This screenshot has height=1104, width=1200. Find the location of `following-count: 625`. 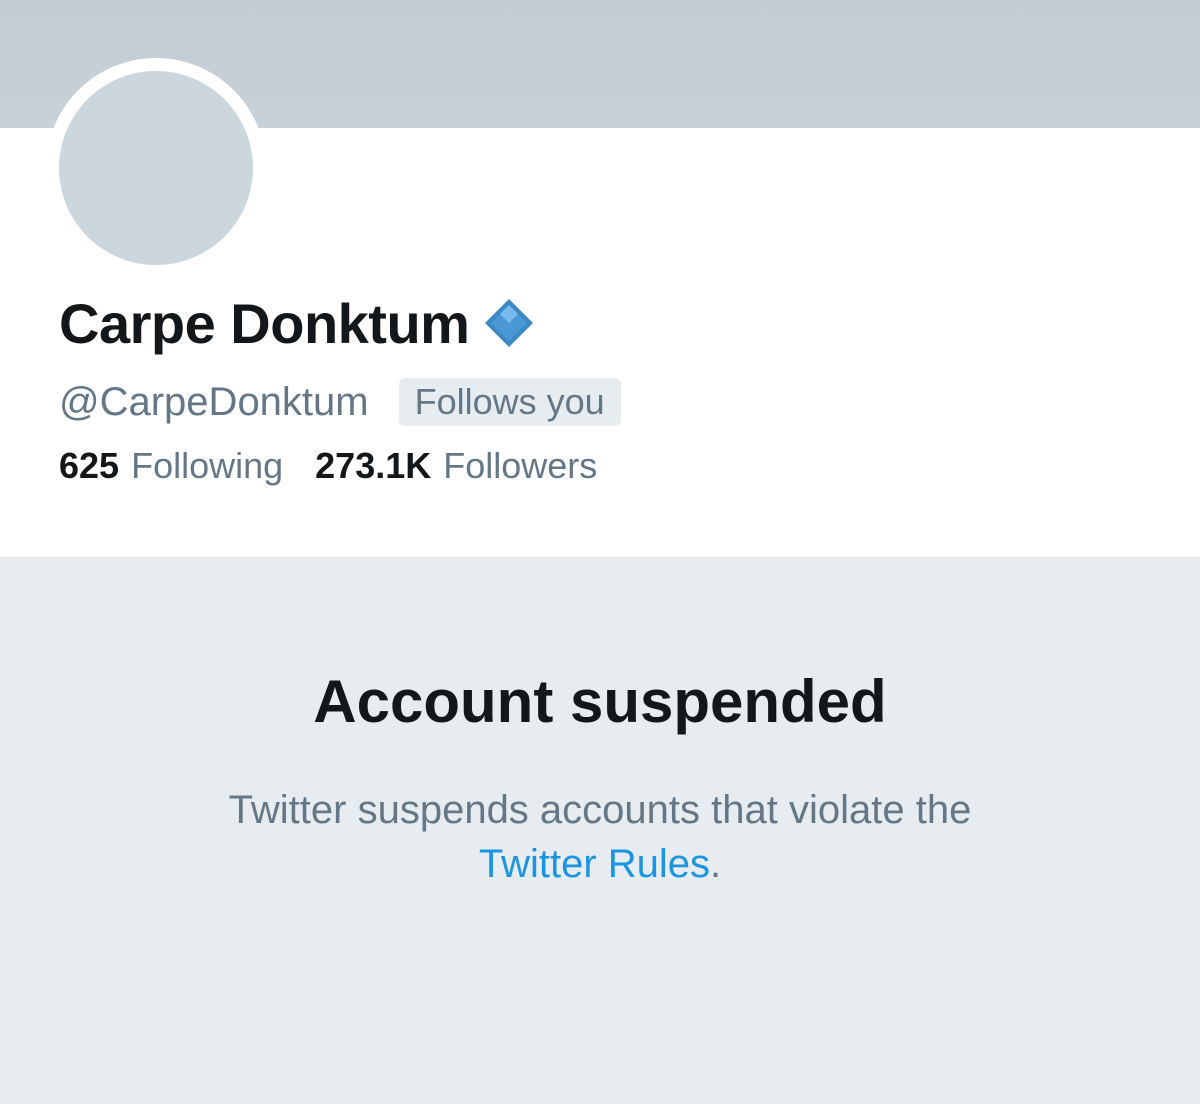

following-count: 625 is located at coordinates (89, 465).